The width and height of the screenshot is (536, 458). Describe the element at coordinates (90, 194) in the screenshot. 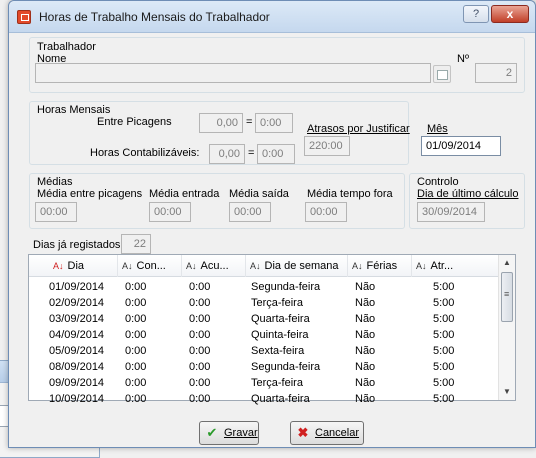

I see `media-entre-picagens-label: Média entre picagens` at that location.